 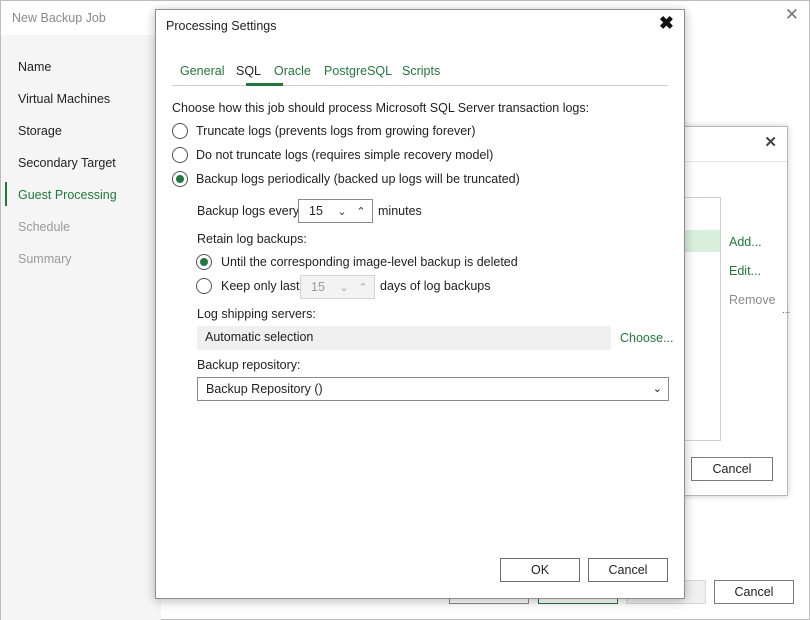 I want to click on truncate-logs-radio, so click(x=180, y=131).